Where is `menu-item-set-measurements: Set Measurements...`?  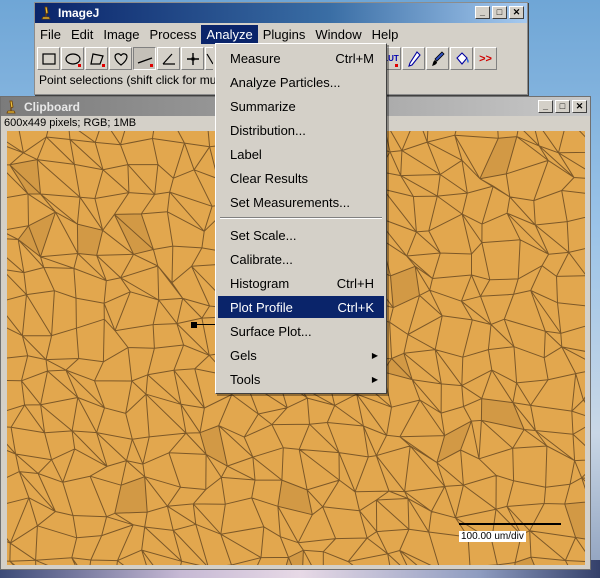
menu-item-set-measurements: Set Measurements... is located at coordinates (301, 202).